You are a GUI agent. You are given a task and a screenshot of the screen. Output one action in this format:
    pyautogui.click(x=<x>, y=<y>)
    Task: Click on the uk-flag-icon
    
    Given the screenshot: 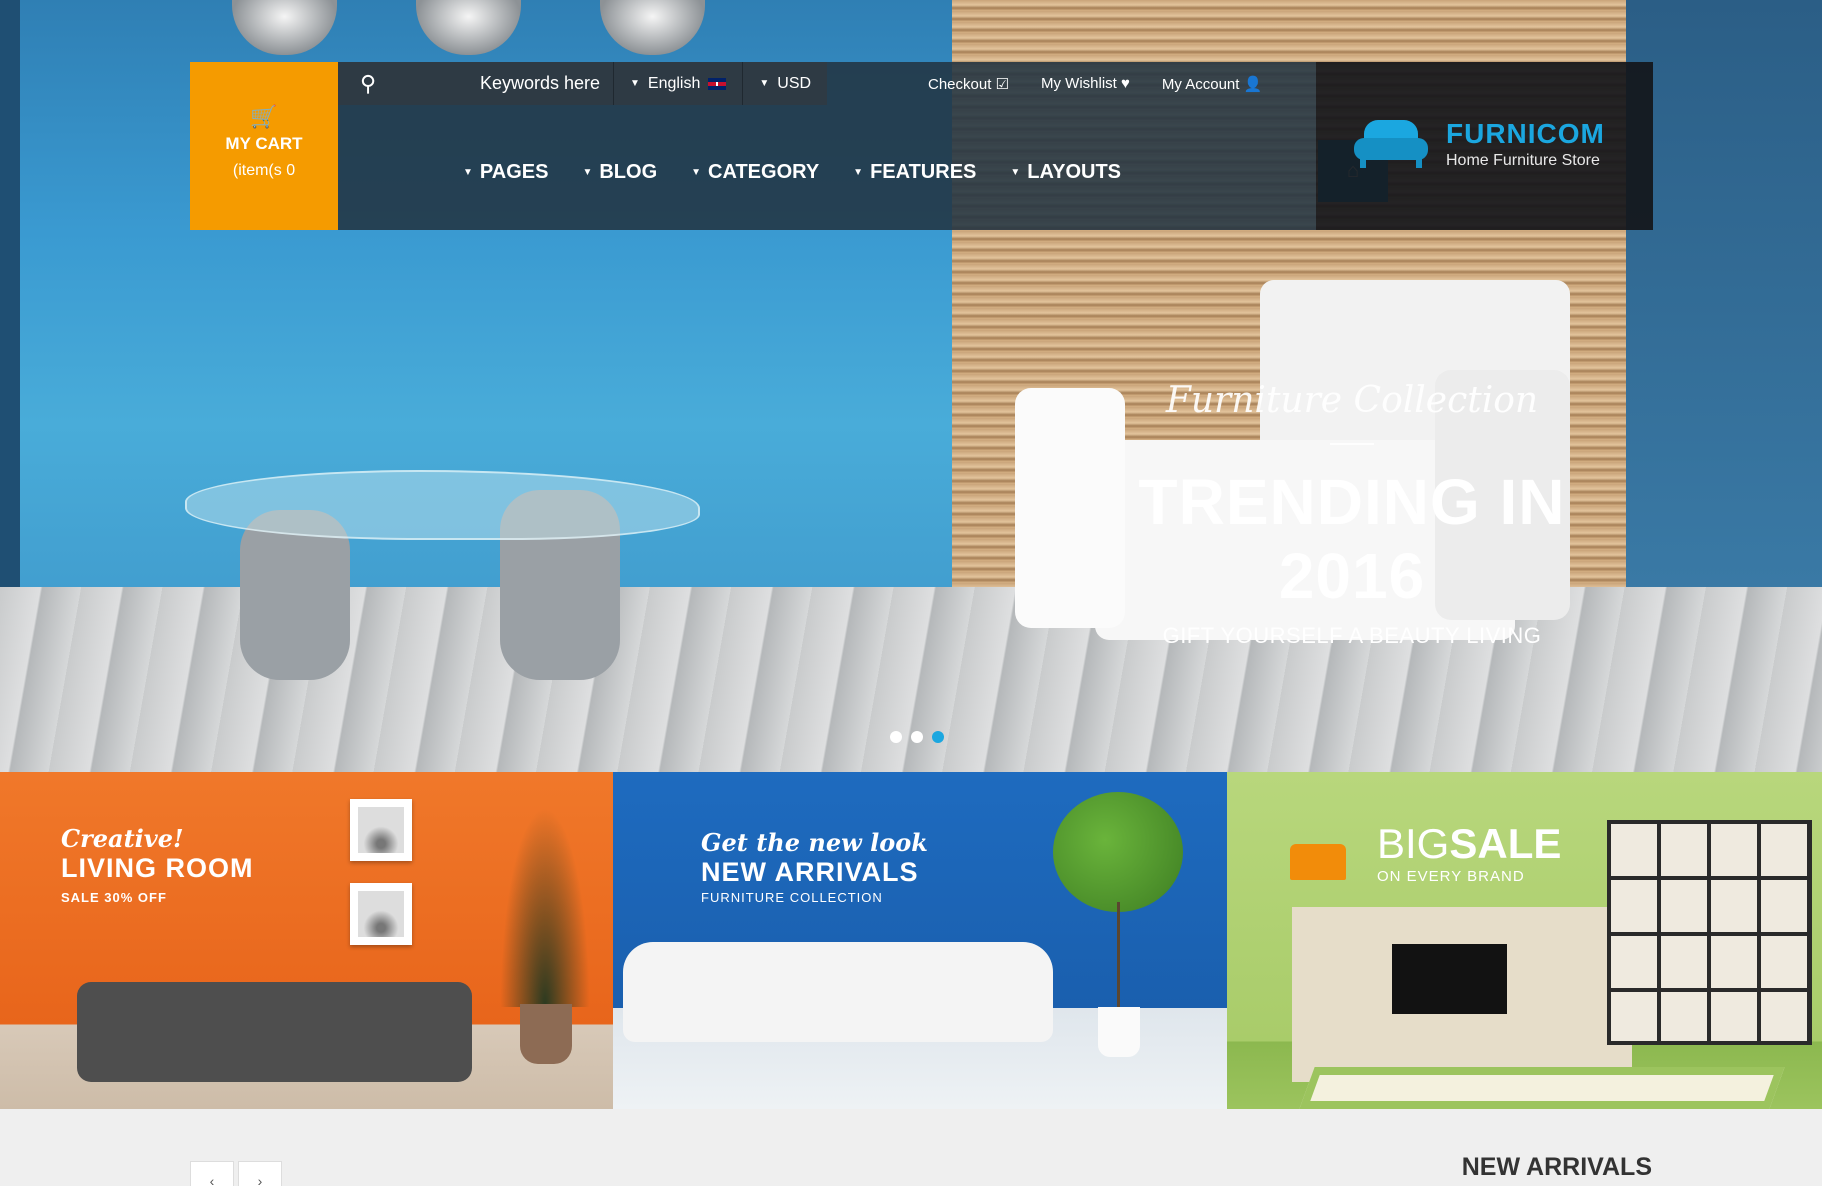 What is the action you would take?
    pyautogui.click(x=717, y=83)
    